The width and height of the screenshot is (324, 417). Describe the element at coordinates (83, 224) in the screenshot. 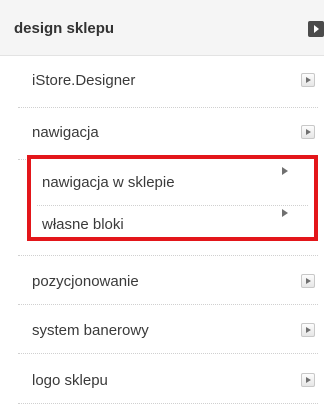

I see `submenu-item-label: własne bloki` at that location.